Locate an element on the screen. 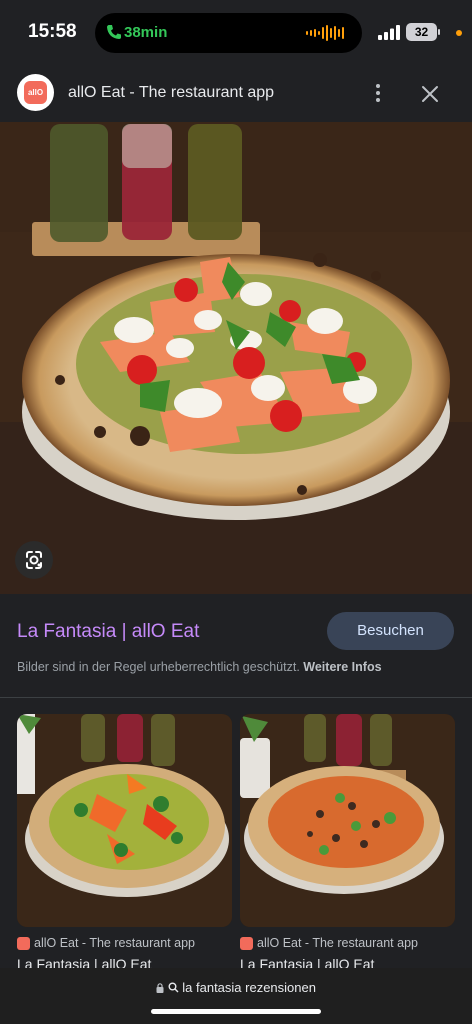 The width and height of the screenshot is (472, 1024). status-bar: 15:58 38min 32 is located at coordinates (236, 32).